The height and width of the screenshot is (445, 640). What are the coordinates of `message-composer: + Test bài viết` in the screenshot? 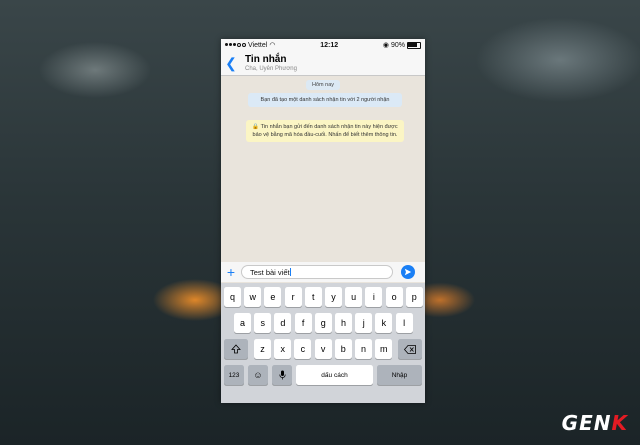 It's located at (323, 272).